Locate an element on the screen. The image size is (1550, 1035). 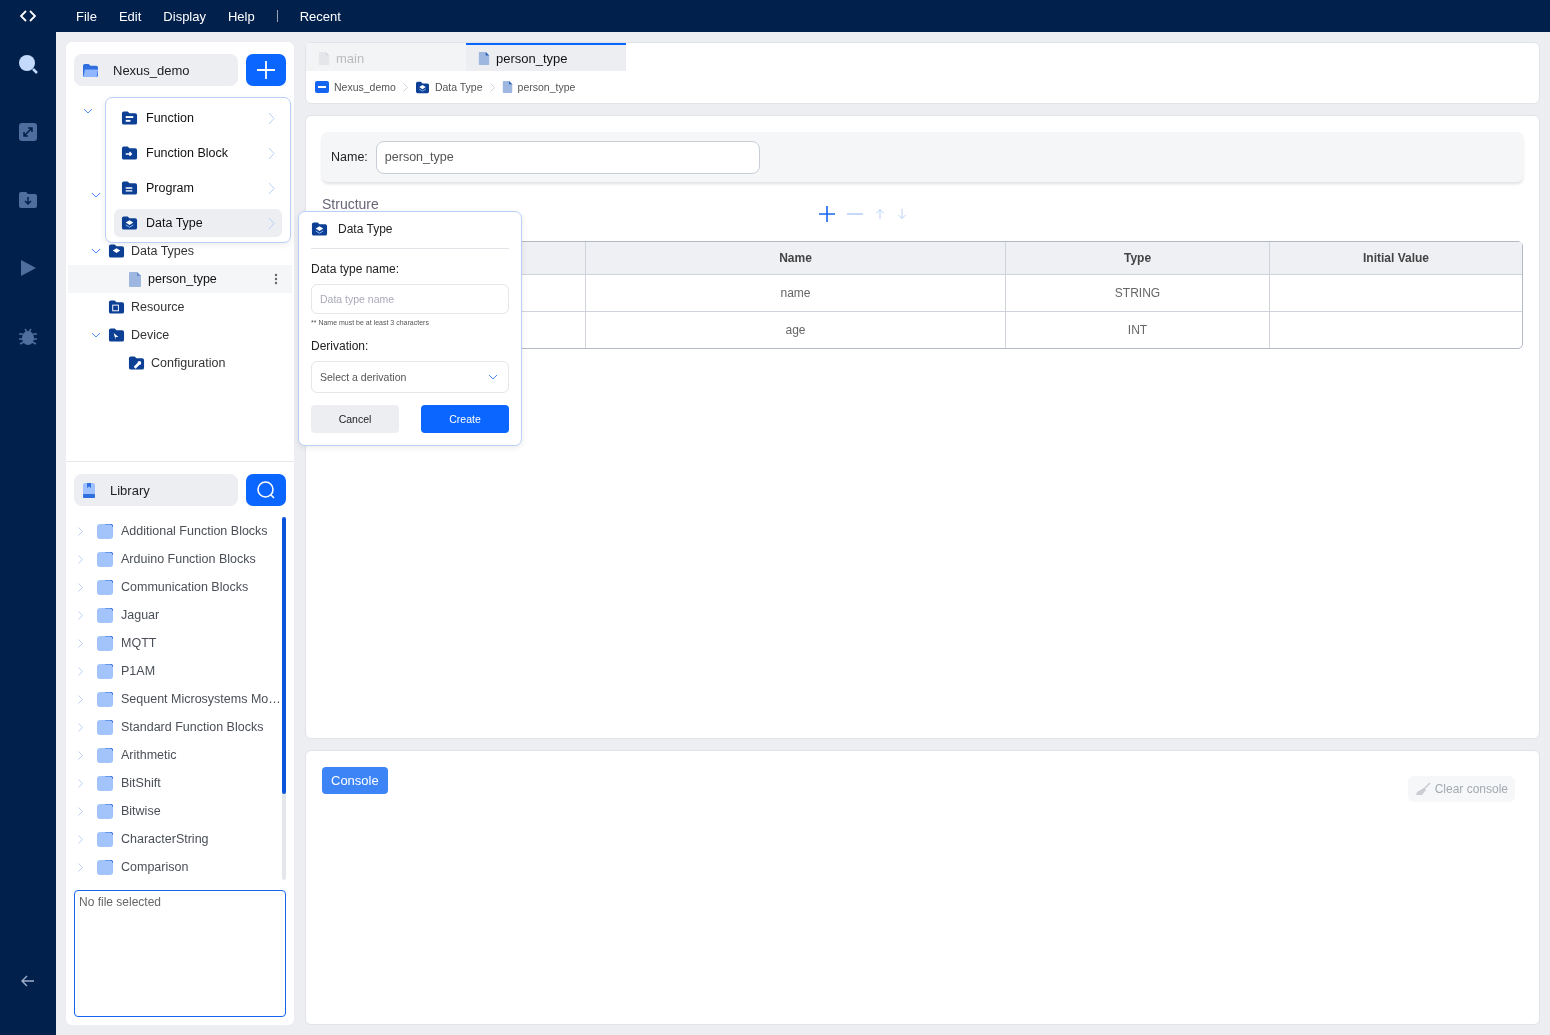
search-button is located at coordinates (266, 490).